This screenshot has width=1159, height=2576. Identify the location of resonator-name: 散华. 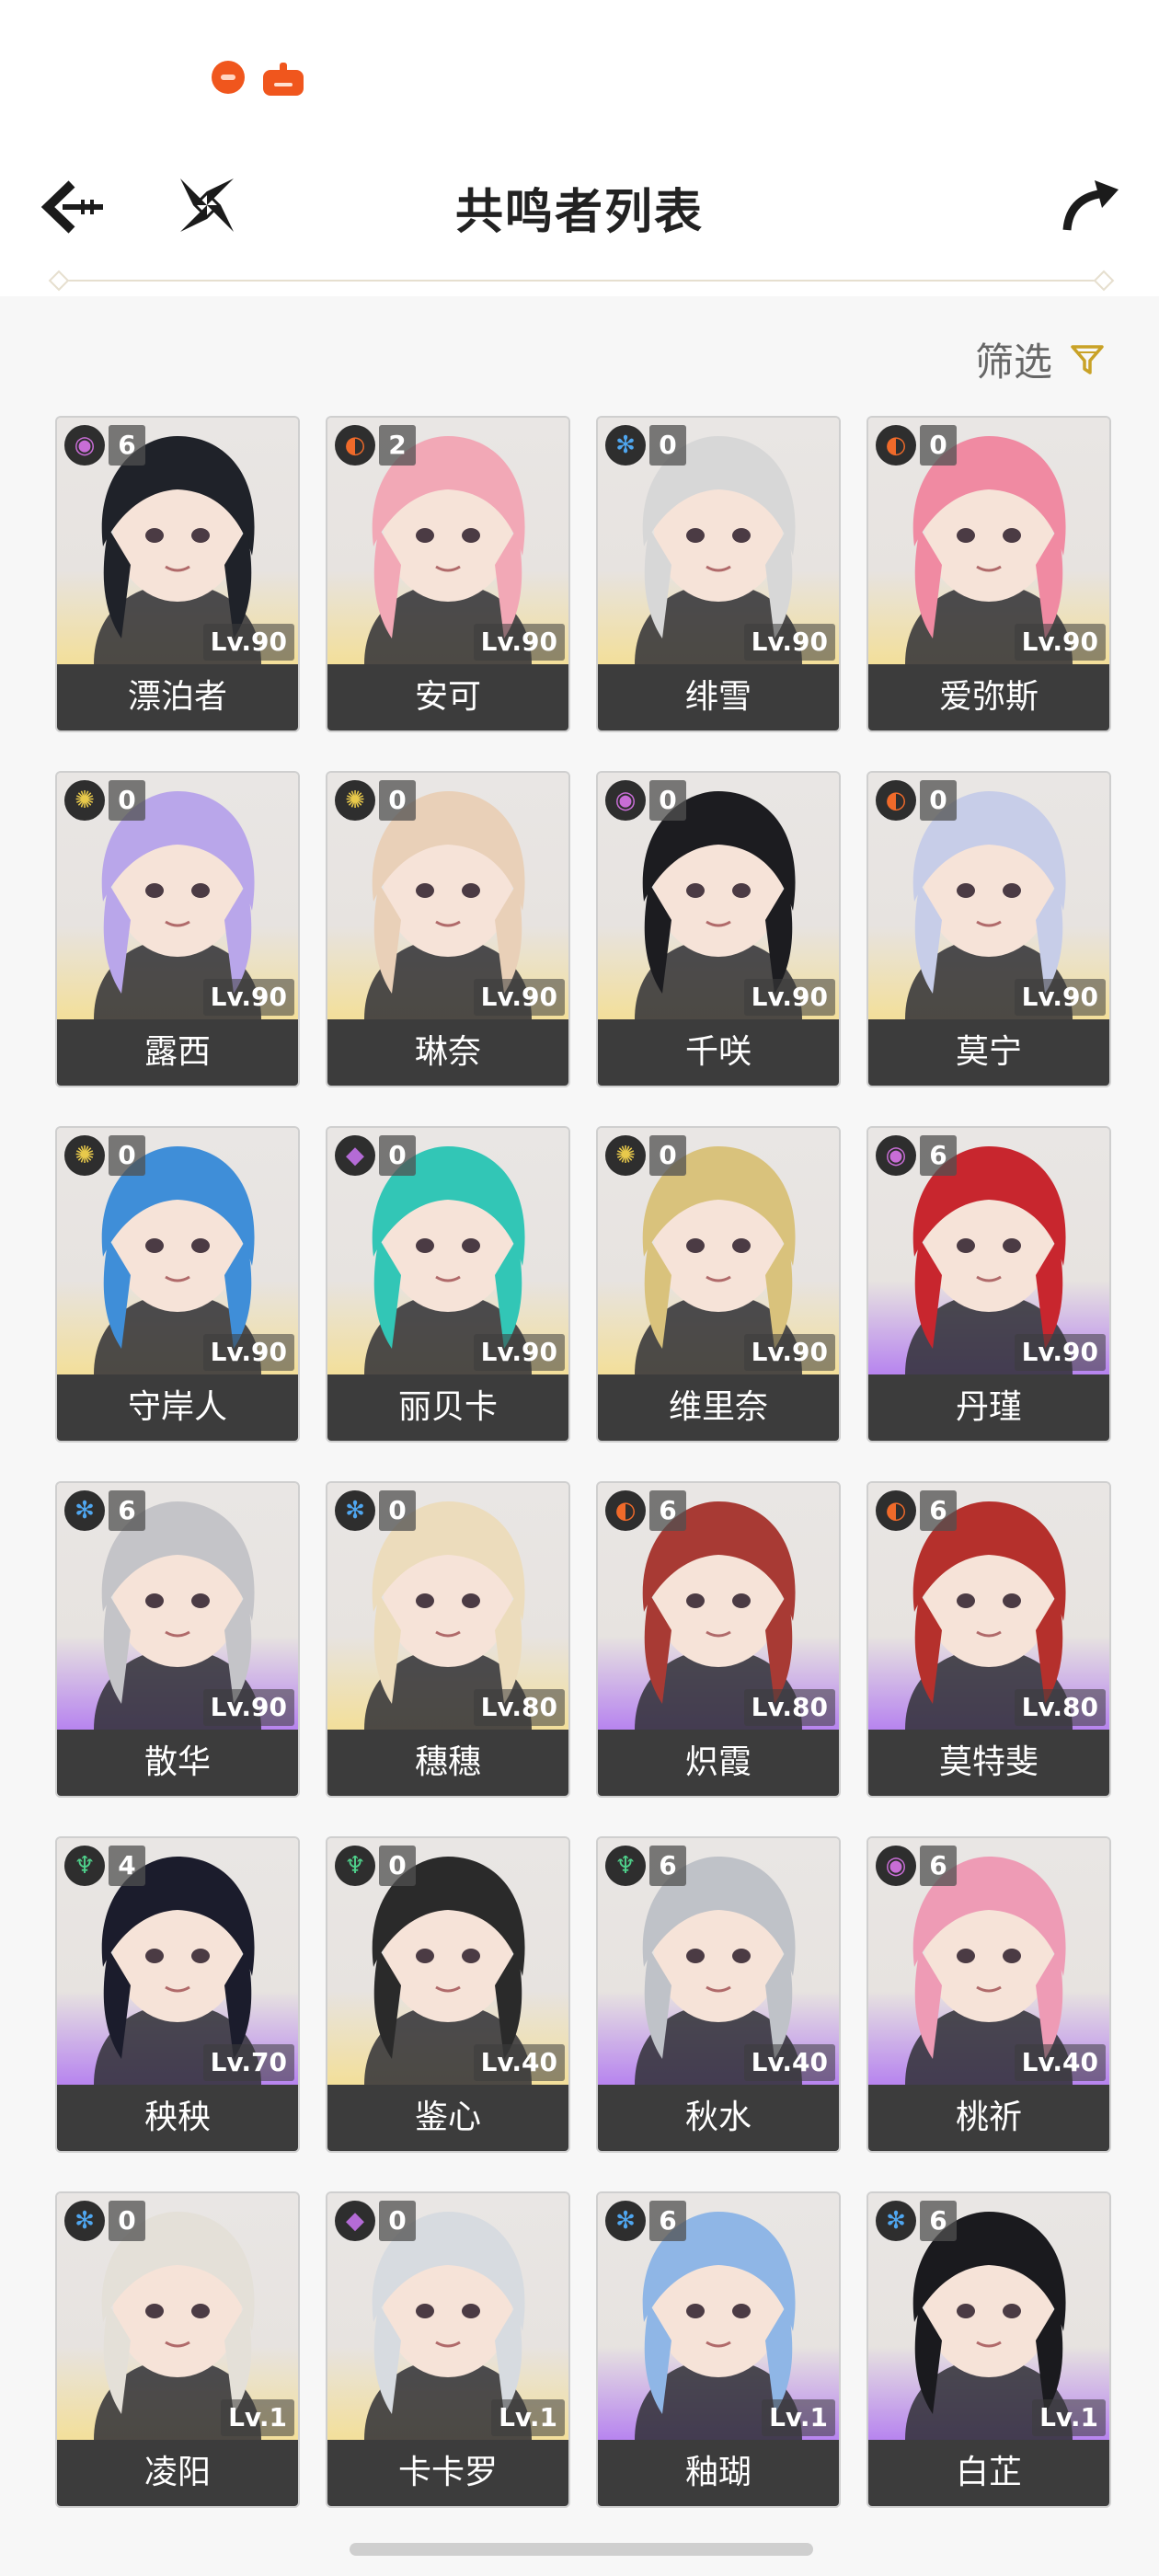
(177, 1763).